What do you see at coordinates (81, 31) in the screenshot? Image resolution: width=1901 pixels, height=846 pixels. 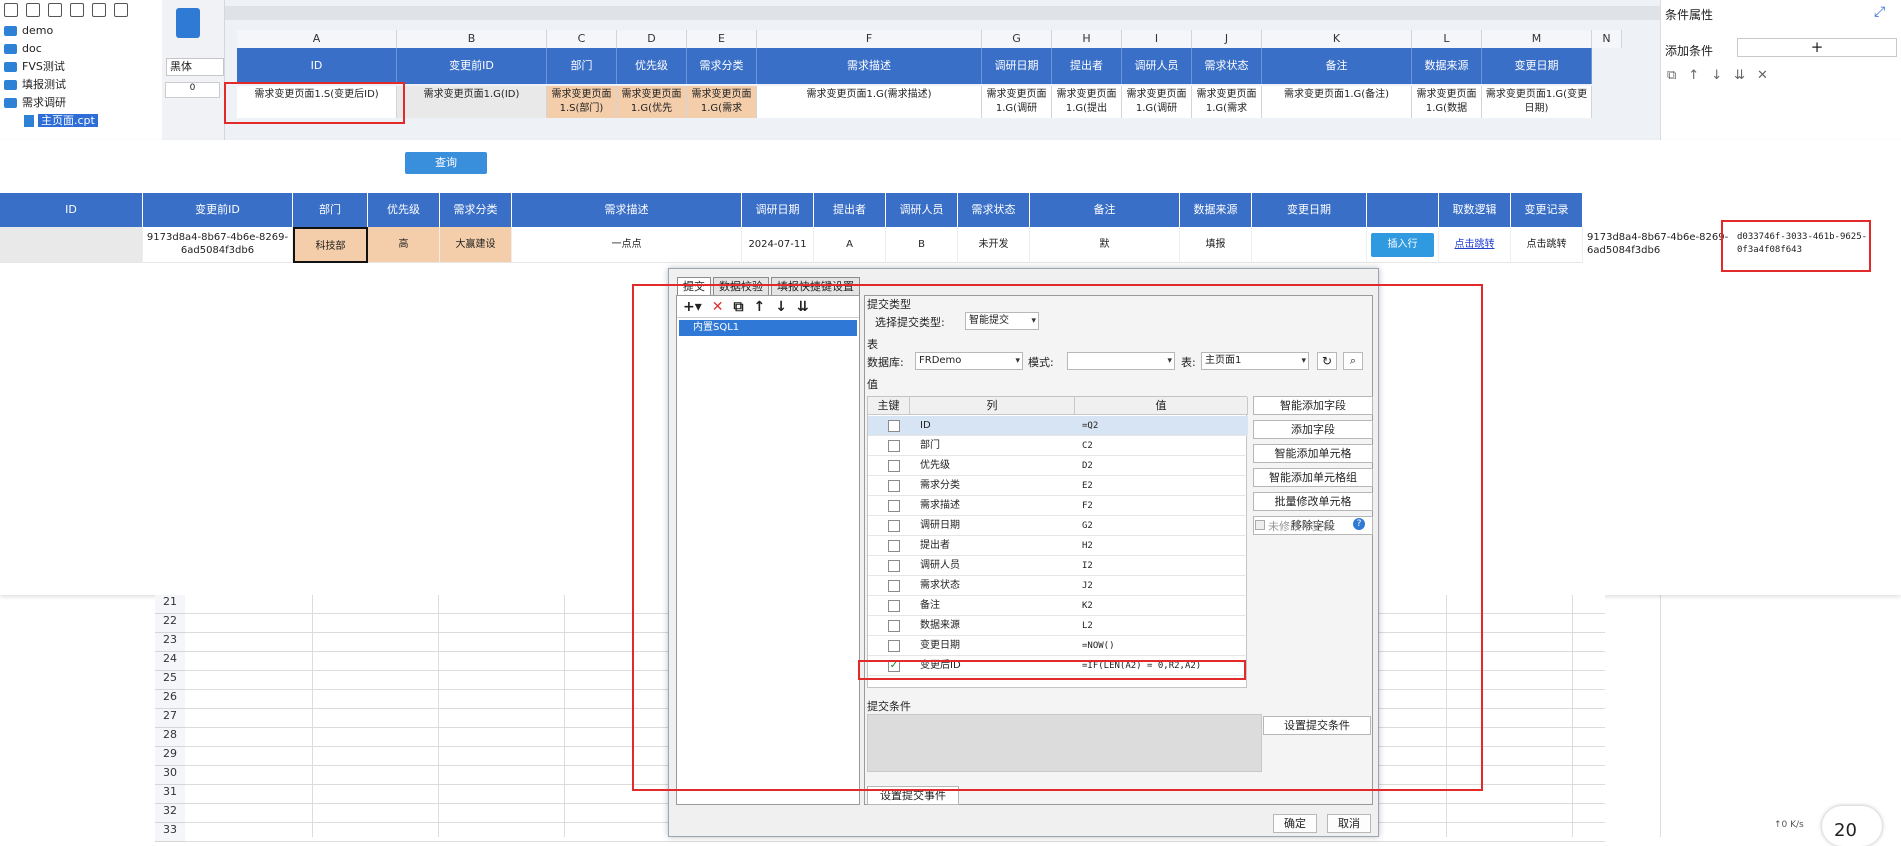 I see `tree-folder: demo` at bounding box center [81, 31].